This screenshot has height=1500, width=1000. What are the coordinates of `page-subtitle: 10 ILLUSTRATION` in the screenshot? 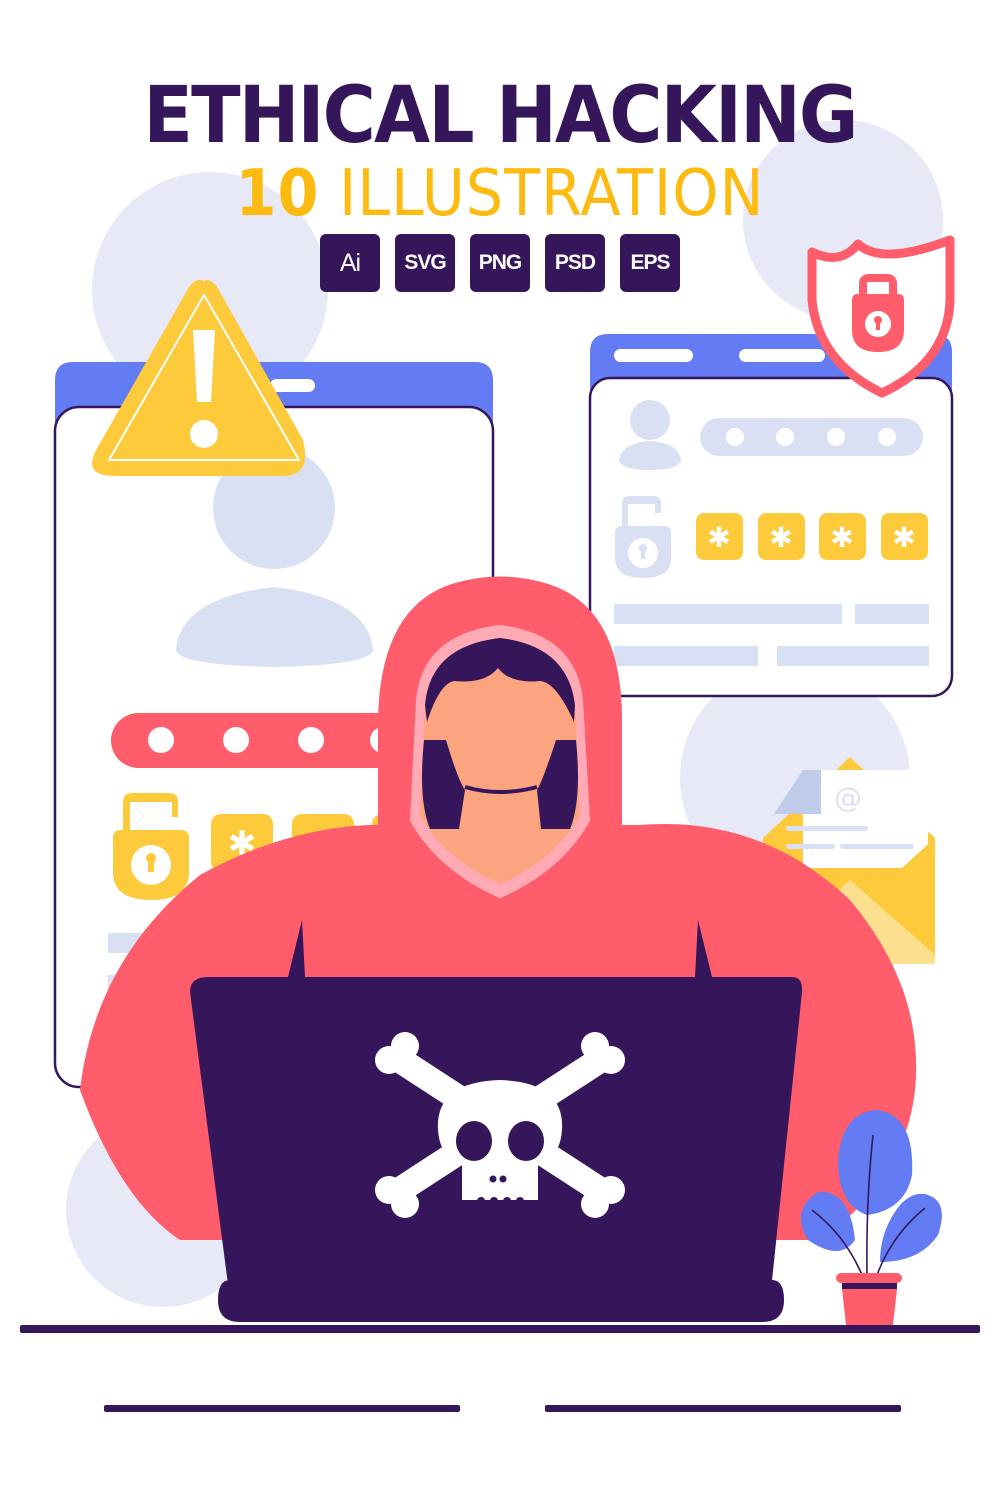 It's located at (500, 194).